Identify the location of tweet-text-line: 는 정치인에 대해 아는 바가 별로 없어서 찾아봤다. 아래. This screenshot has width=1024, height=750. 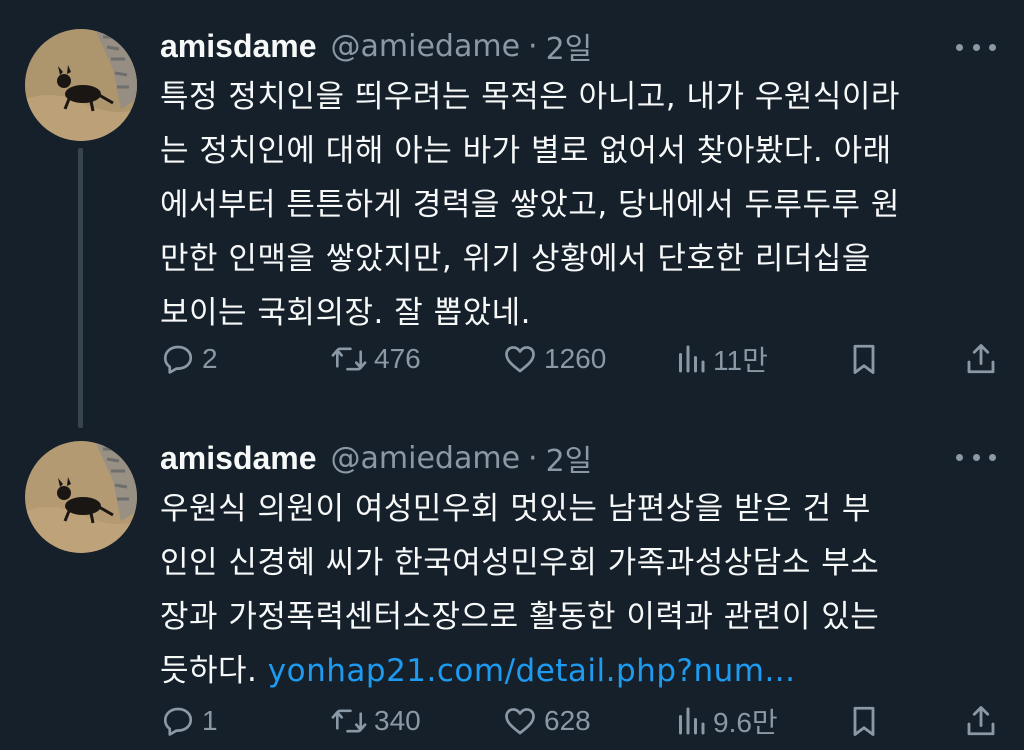
(526, 151).